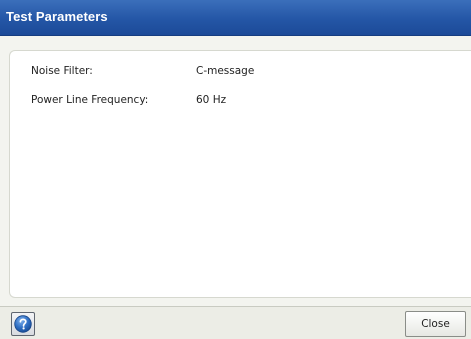 The width and height of the screenshot is (471, 339). Describe the element at coordinates (62, 71) in the screenshot. I see `noise-filter-label: Noise Filter:` at that location.